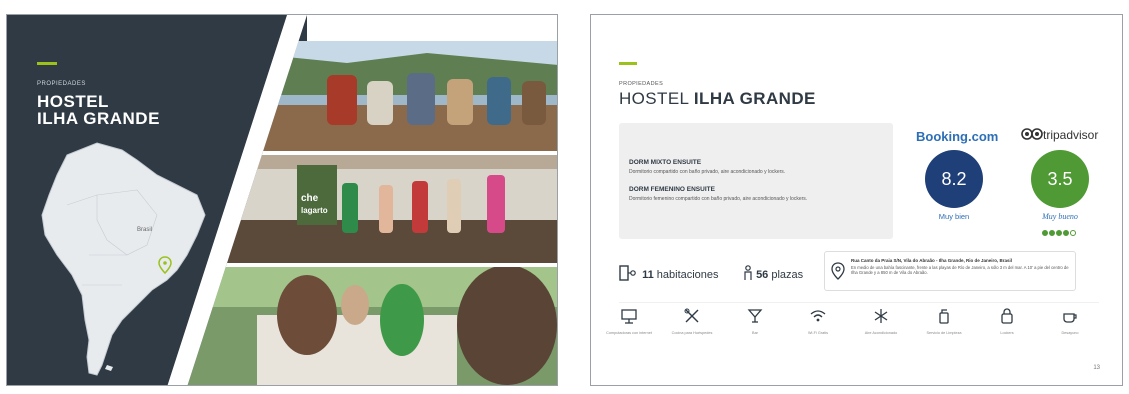 This screenshot has height=394, width=1129. What do you see at coordinates (954, 216) in the screenshot?
I see `booking-score-caption: Muy bien` at bounding box center [954, 216].